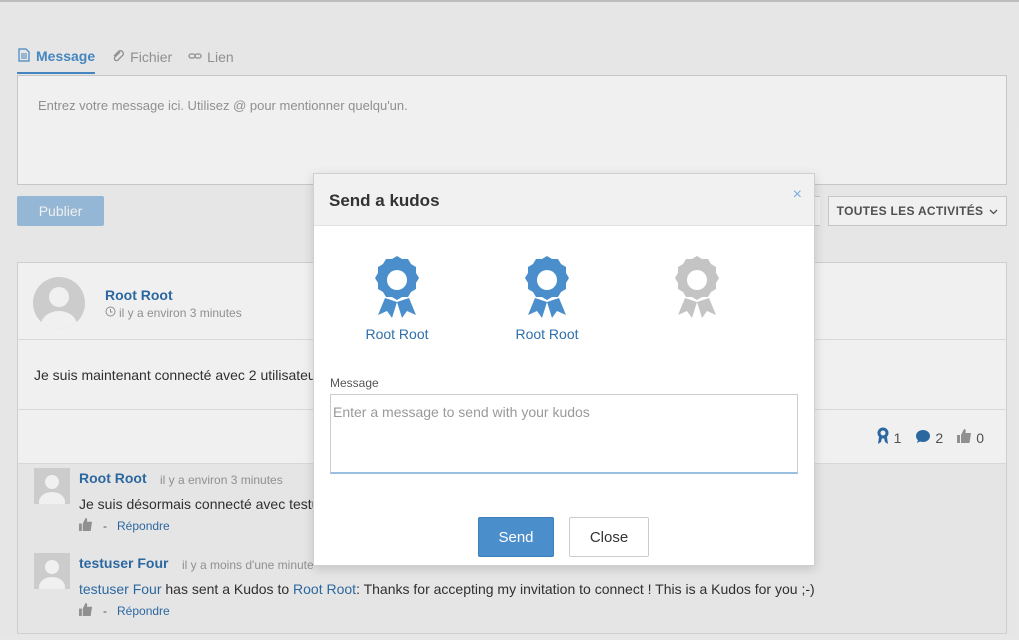  What do you see at coordinates (384, 200) in the screenshot?
I see `dialog-title: Send a kudos` at bounding box center [384, 200].